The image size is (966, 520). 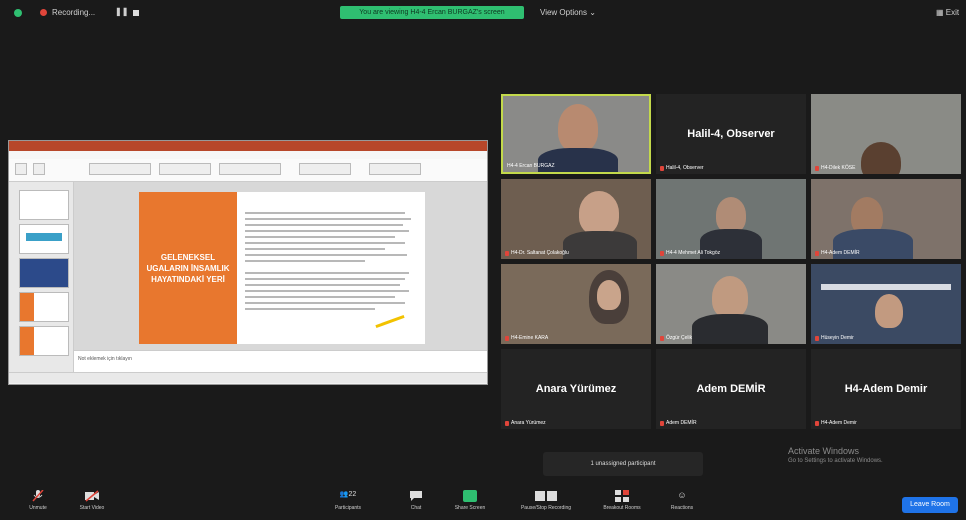 What do you see at coordinates (470, 496) in the screenshot?
I see `share-screen-icon` at bounding box center [470, 496].